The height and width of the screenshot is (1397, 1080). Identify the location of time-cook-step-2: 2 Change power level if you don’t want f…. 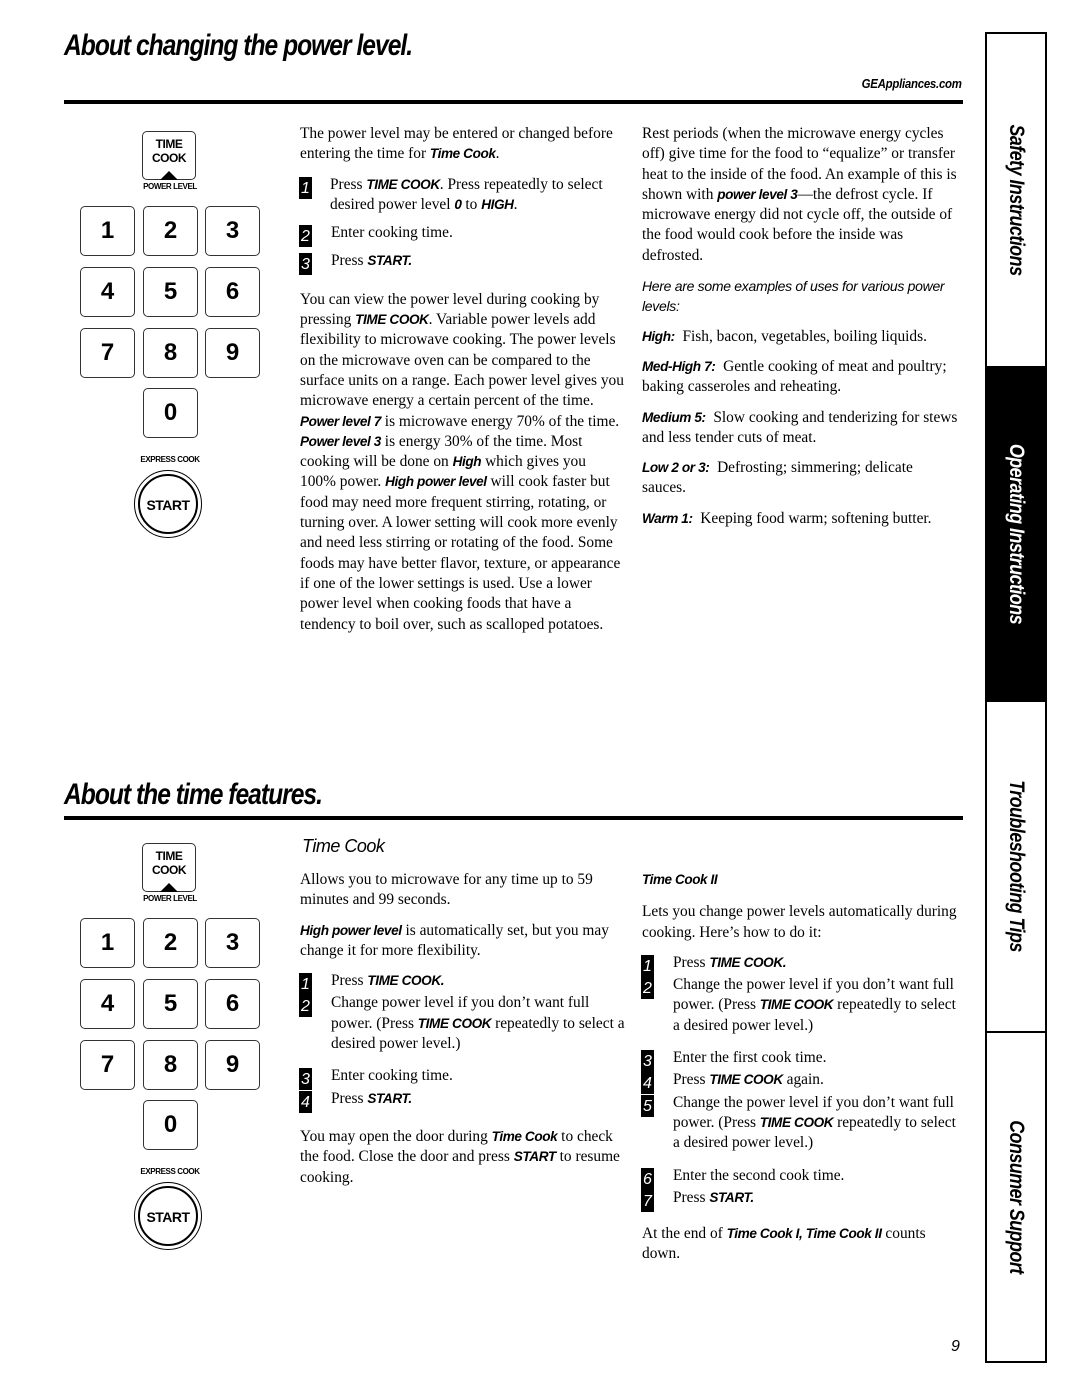
(462, 1023).